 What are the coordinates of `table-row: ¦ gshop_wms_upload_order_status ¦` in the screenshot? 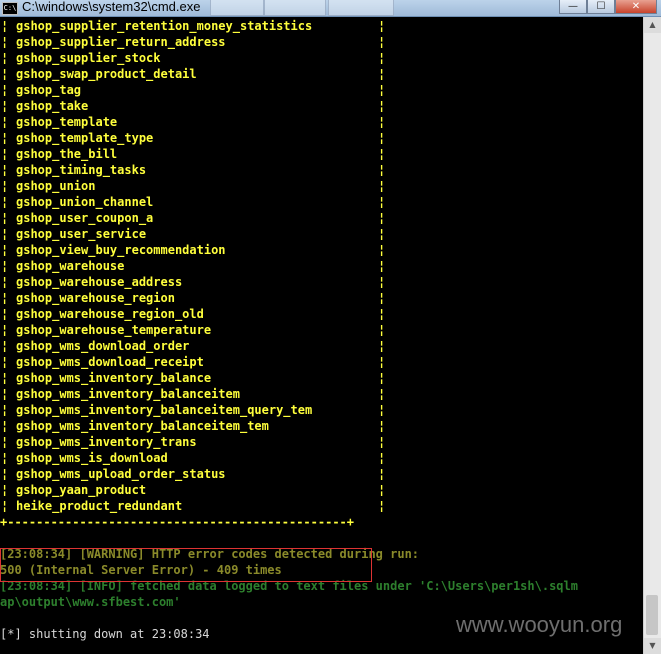 It's located at (200, 474).